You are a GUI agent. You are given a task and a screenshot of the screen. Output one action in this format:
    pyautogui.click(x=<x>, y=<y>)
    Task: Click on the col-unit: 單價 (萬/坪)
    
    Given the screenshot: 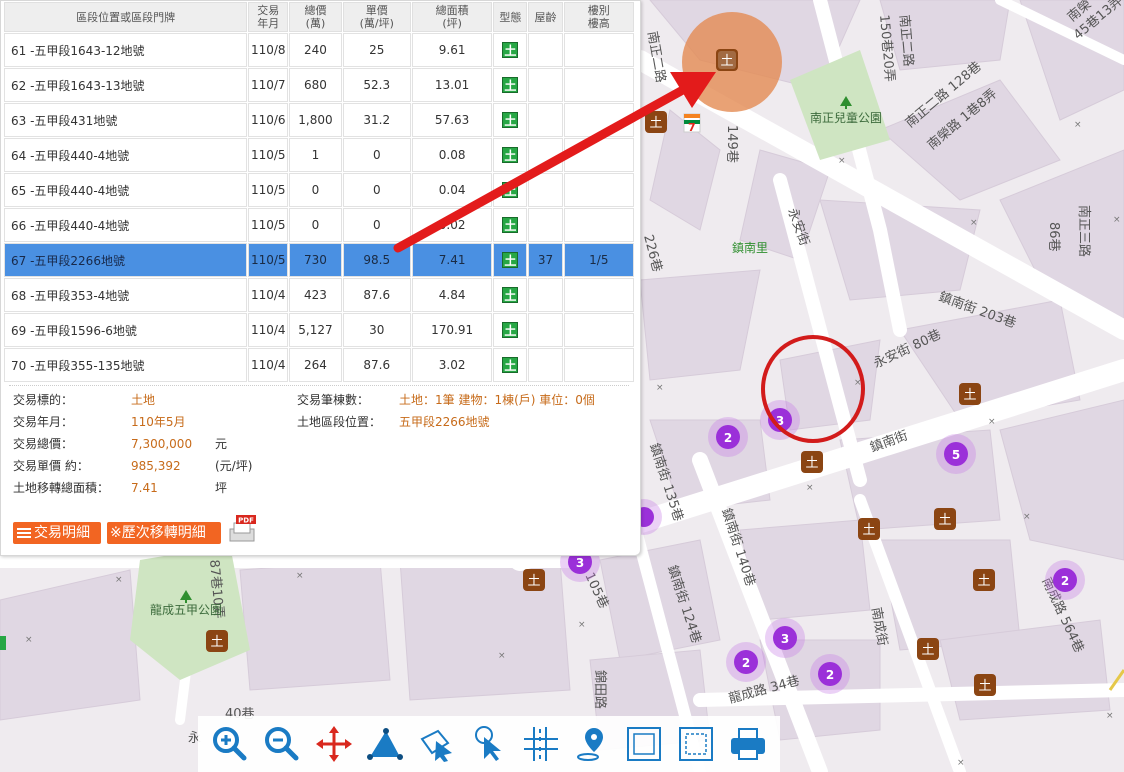 What is the action you would take?
    pyautogui.click(x=376, y=17)
    